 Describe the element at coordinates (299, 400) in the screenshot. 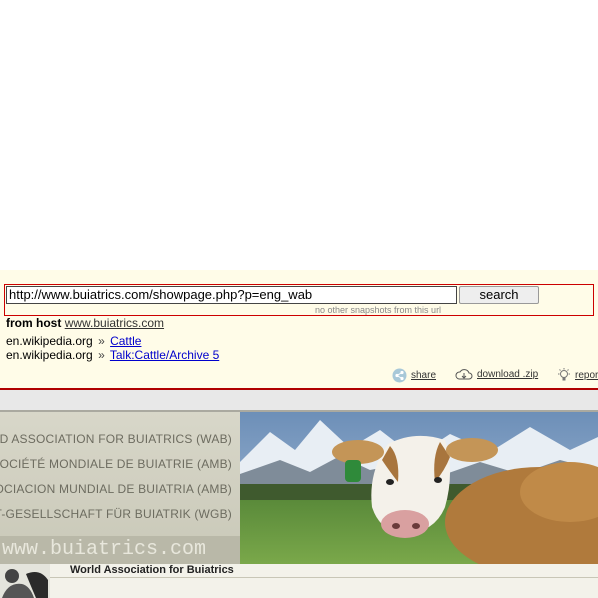

I see `separator-band` at that location.